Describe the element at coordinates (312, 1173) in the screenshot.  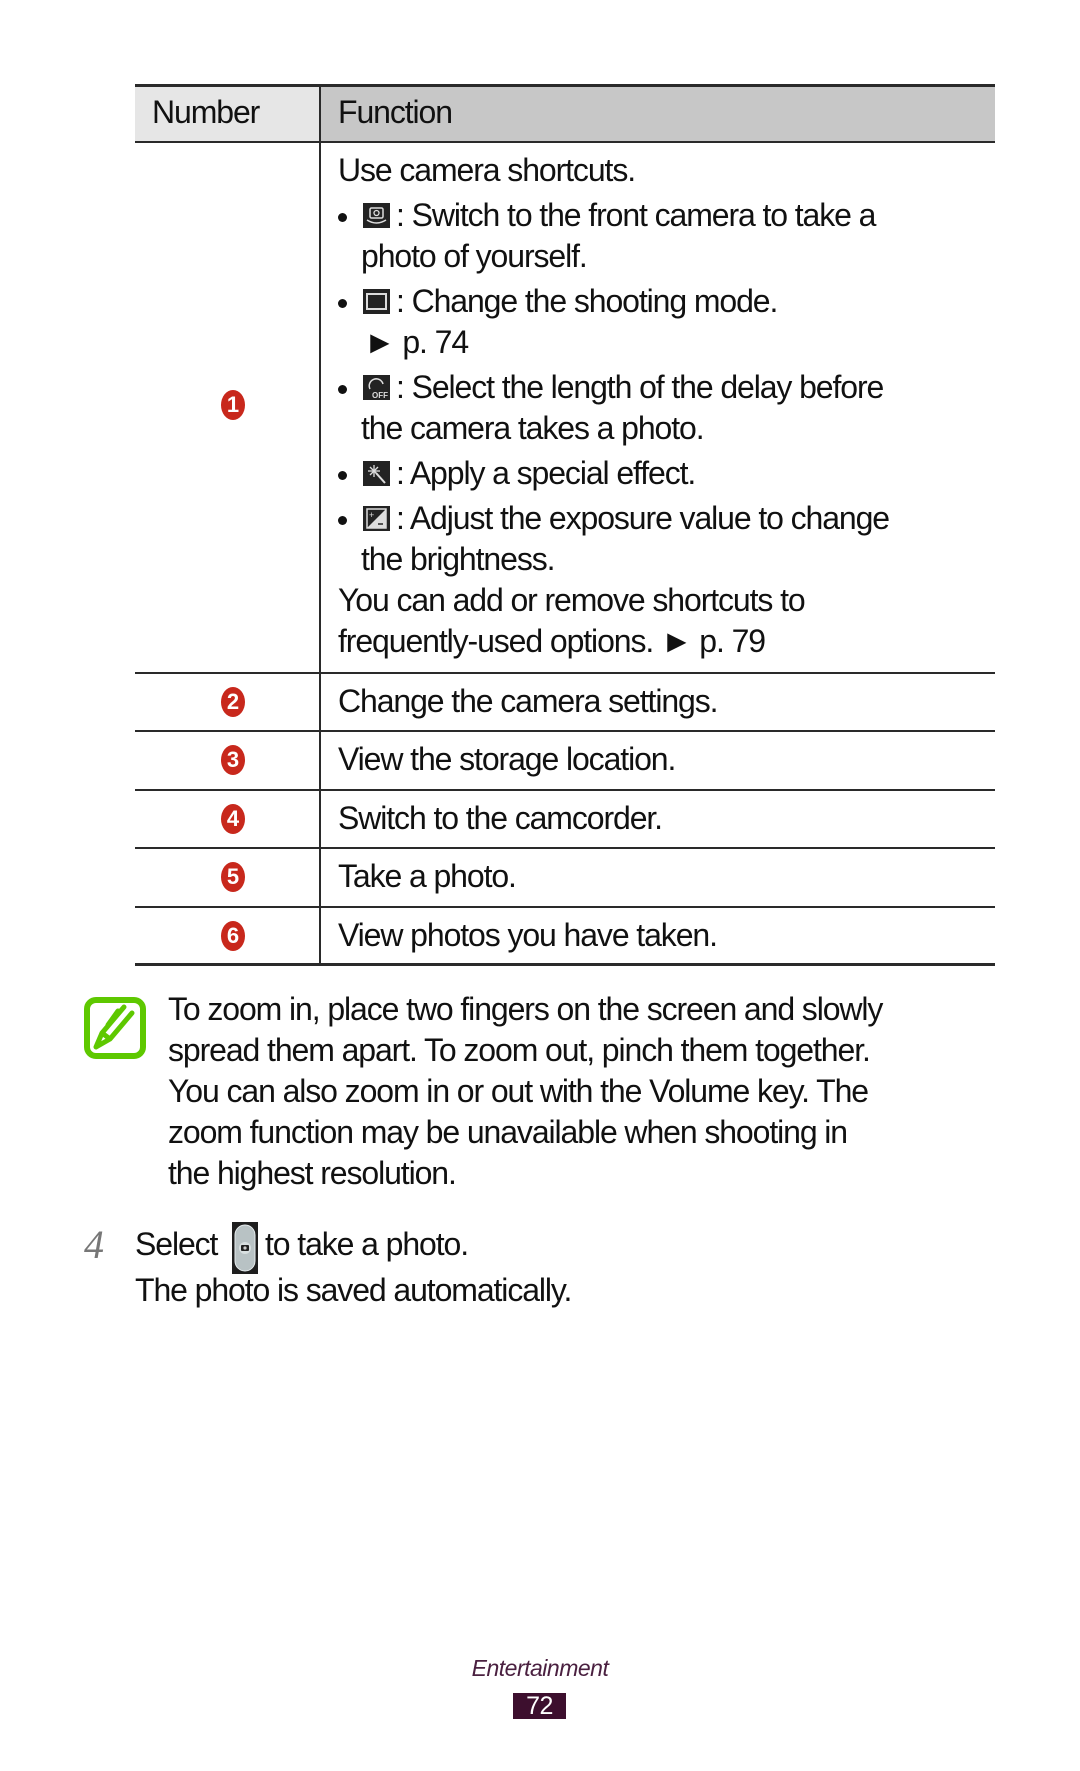
I see `note-text: the highest resolution.` at that location.